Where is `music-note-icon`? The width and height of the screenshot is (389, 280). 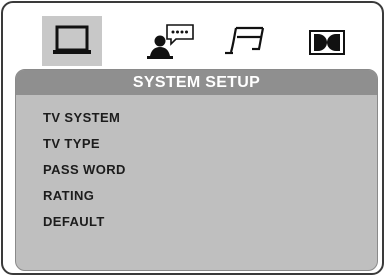 music-note-icon is located at coordinates (245, 40).